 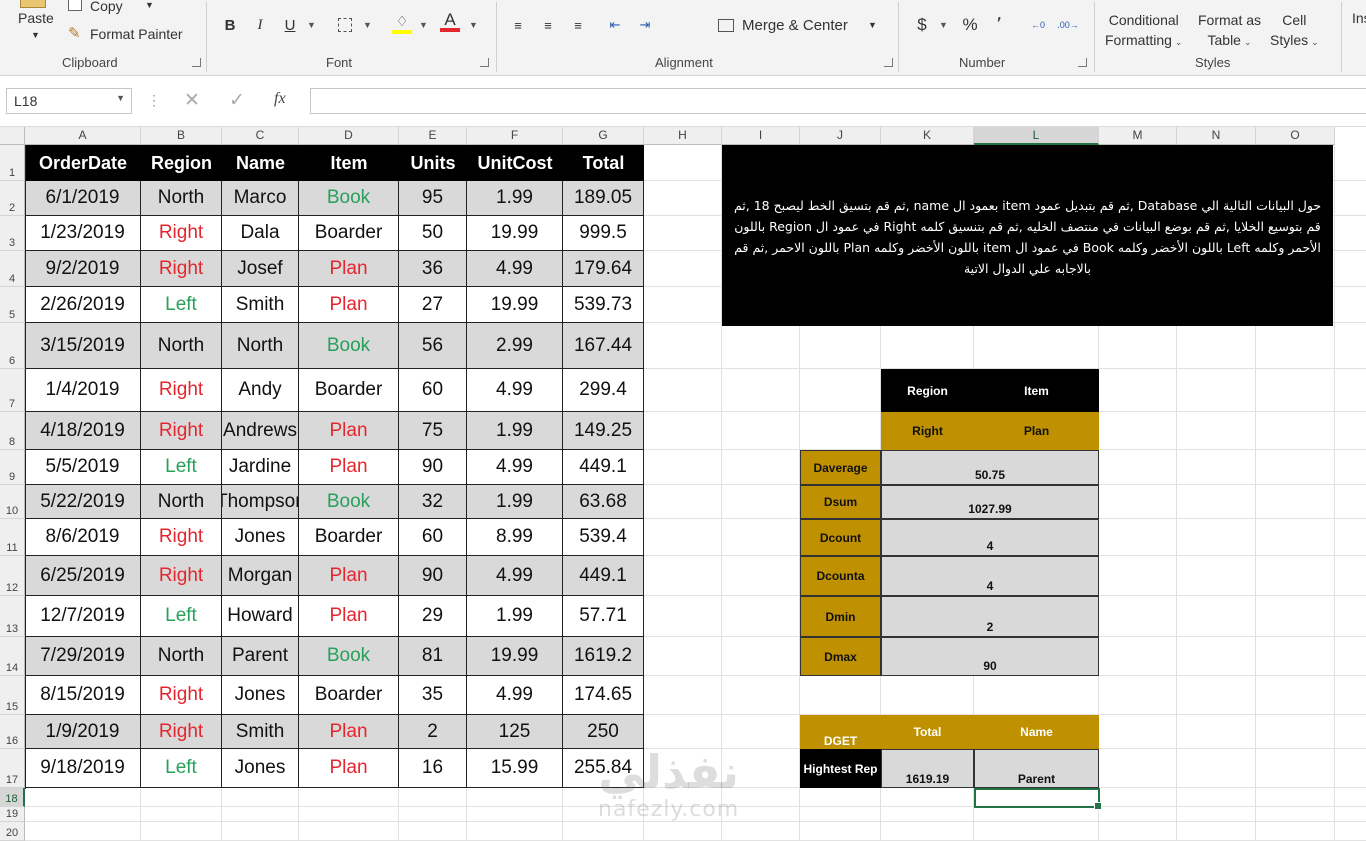 What do you see at coordinates (83, 431) in the screenshot?
I see `table-cell: 4/18/2019` at bounding box center [83, 431].